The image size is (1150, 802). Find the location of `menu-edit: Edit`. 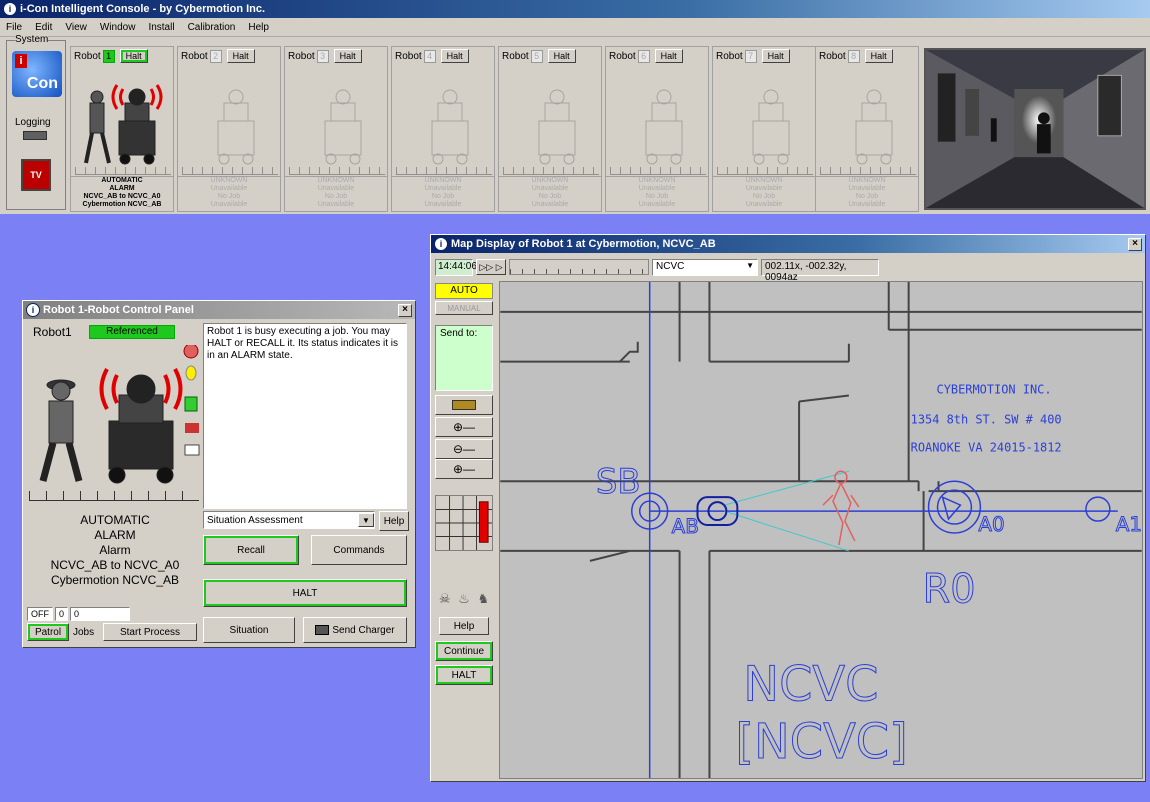

menu-edit: Edit is located at coordinates (43, 27).